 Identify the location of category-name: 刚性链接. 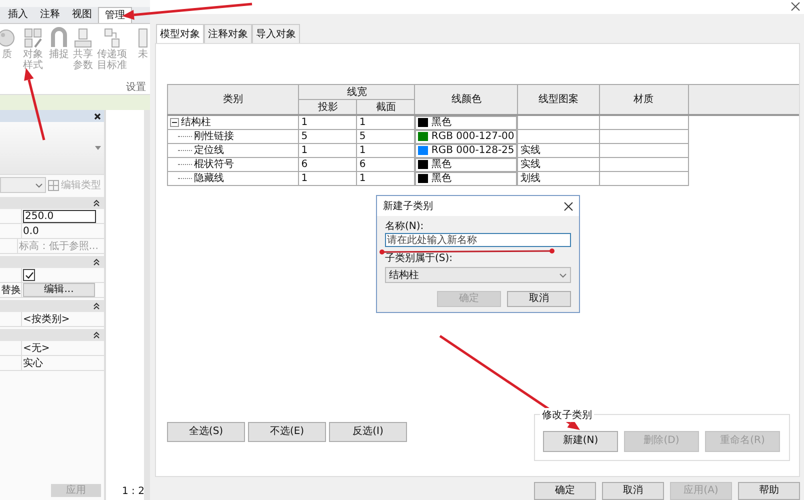
(214, 136).